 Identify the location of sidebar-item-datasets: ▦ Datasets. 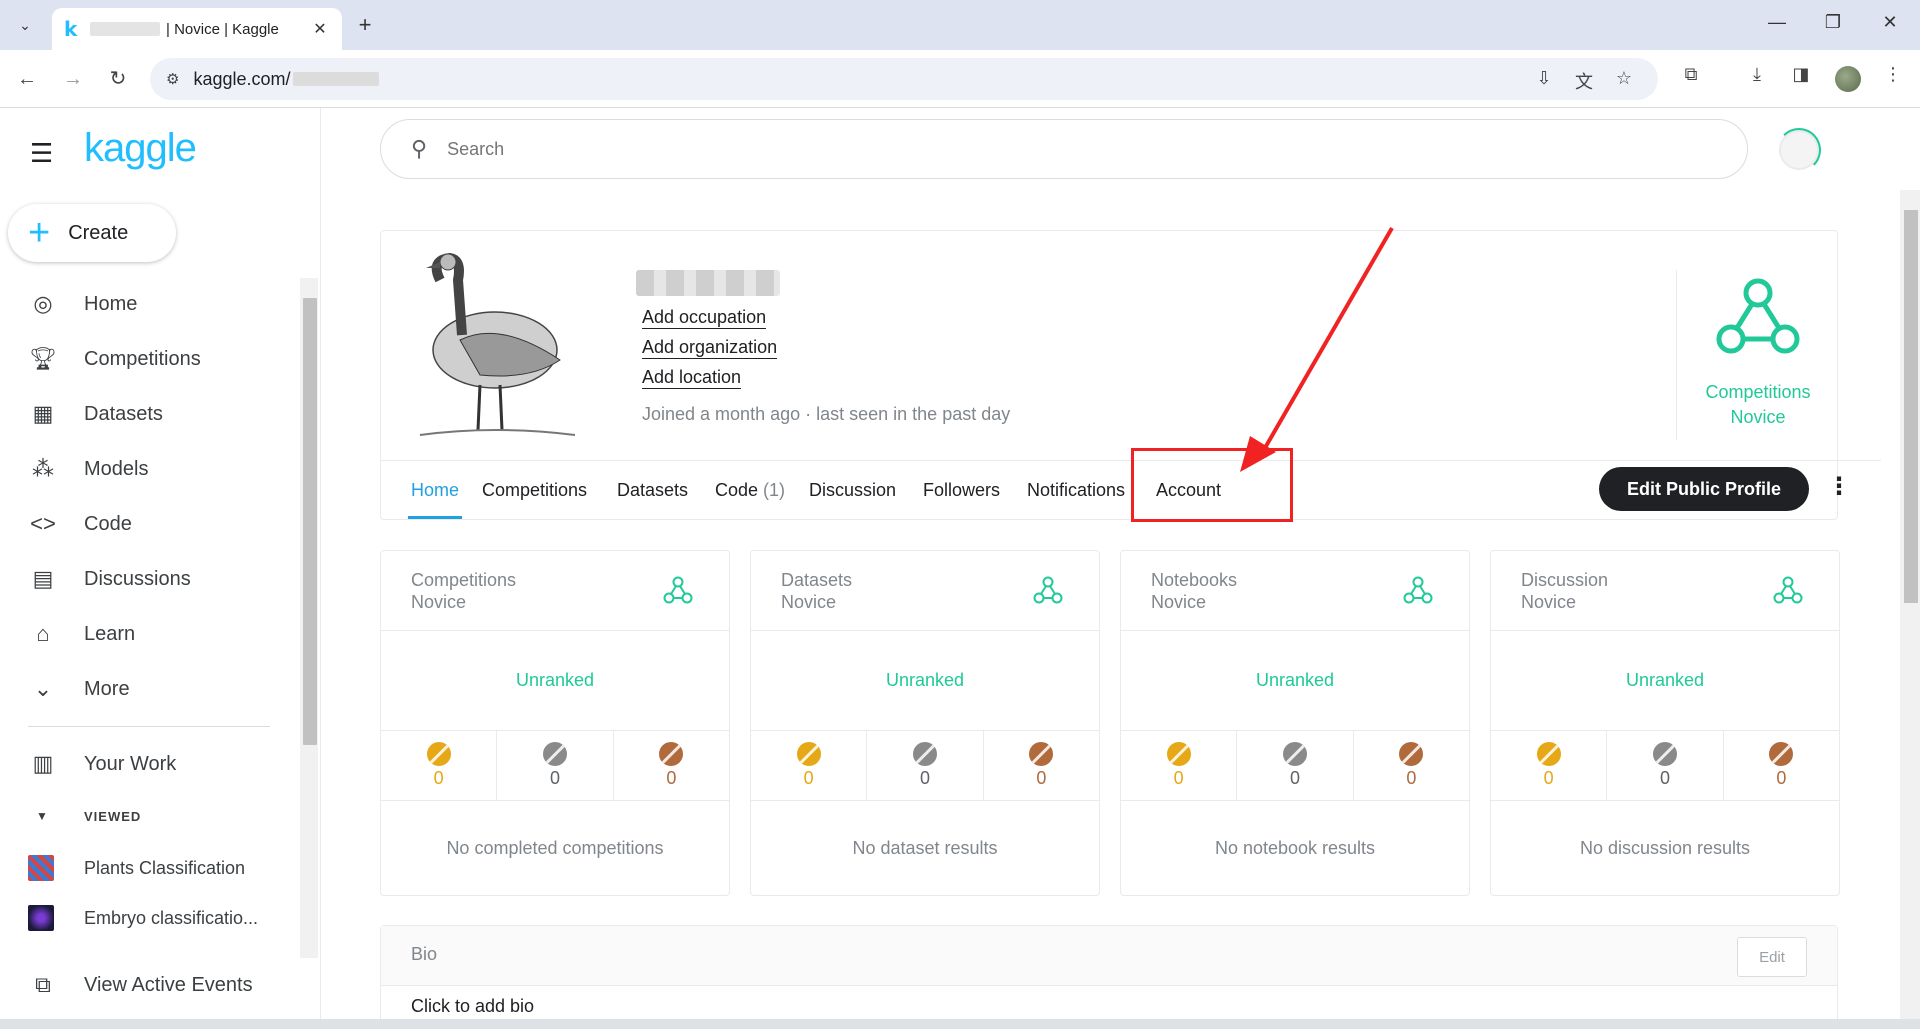
(145, 414).